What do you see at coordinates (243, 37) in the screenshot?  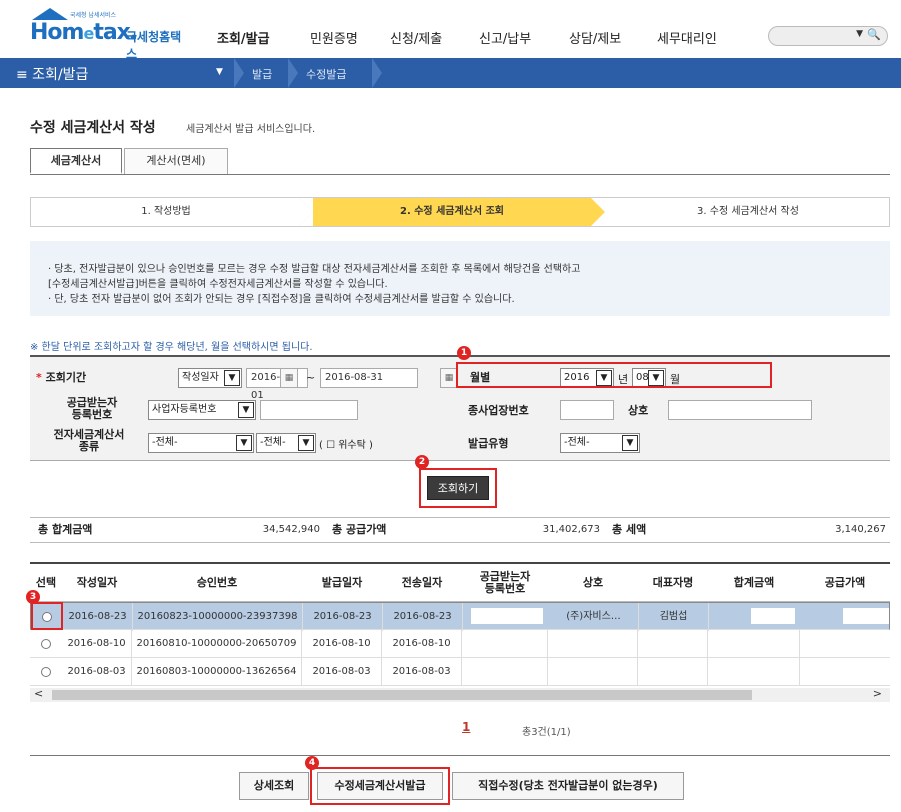 I see `gnb-item-inquiry: 조회/발급` at bounding box center [243, 37].